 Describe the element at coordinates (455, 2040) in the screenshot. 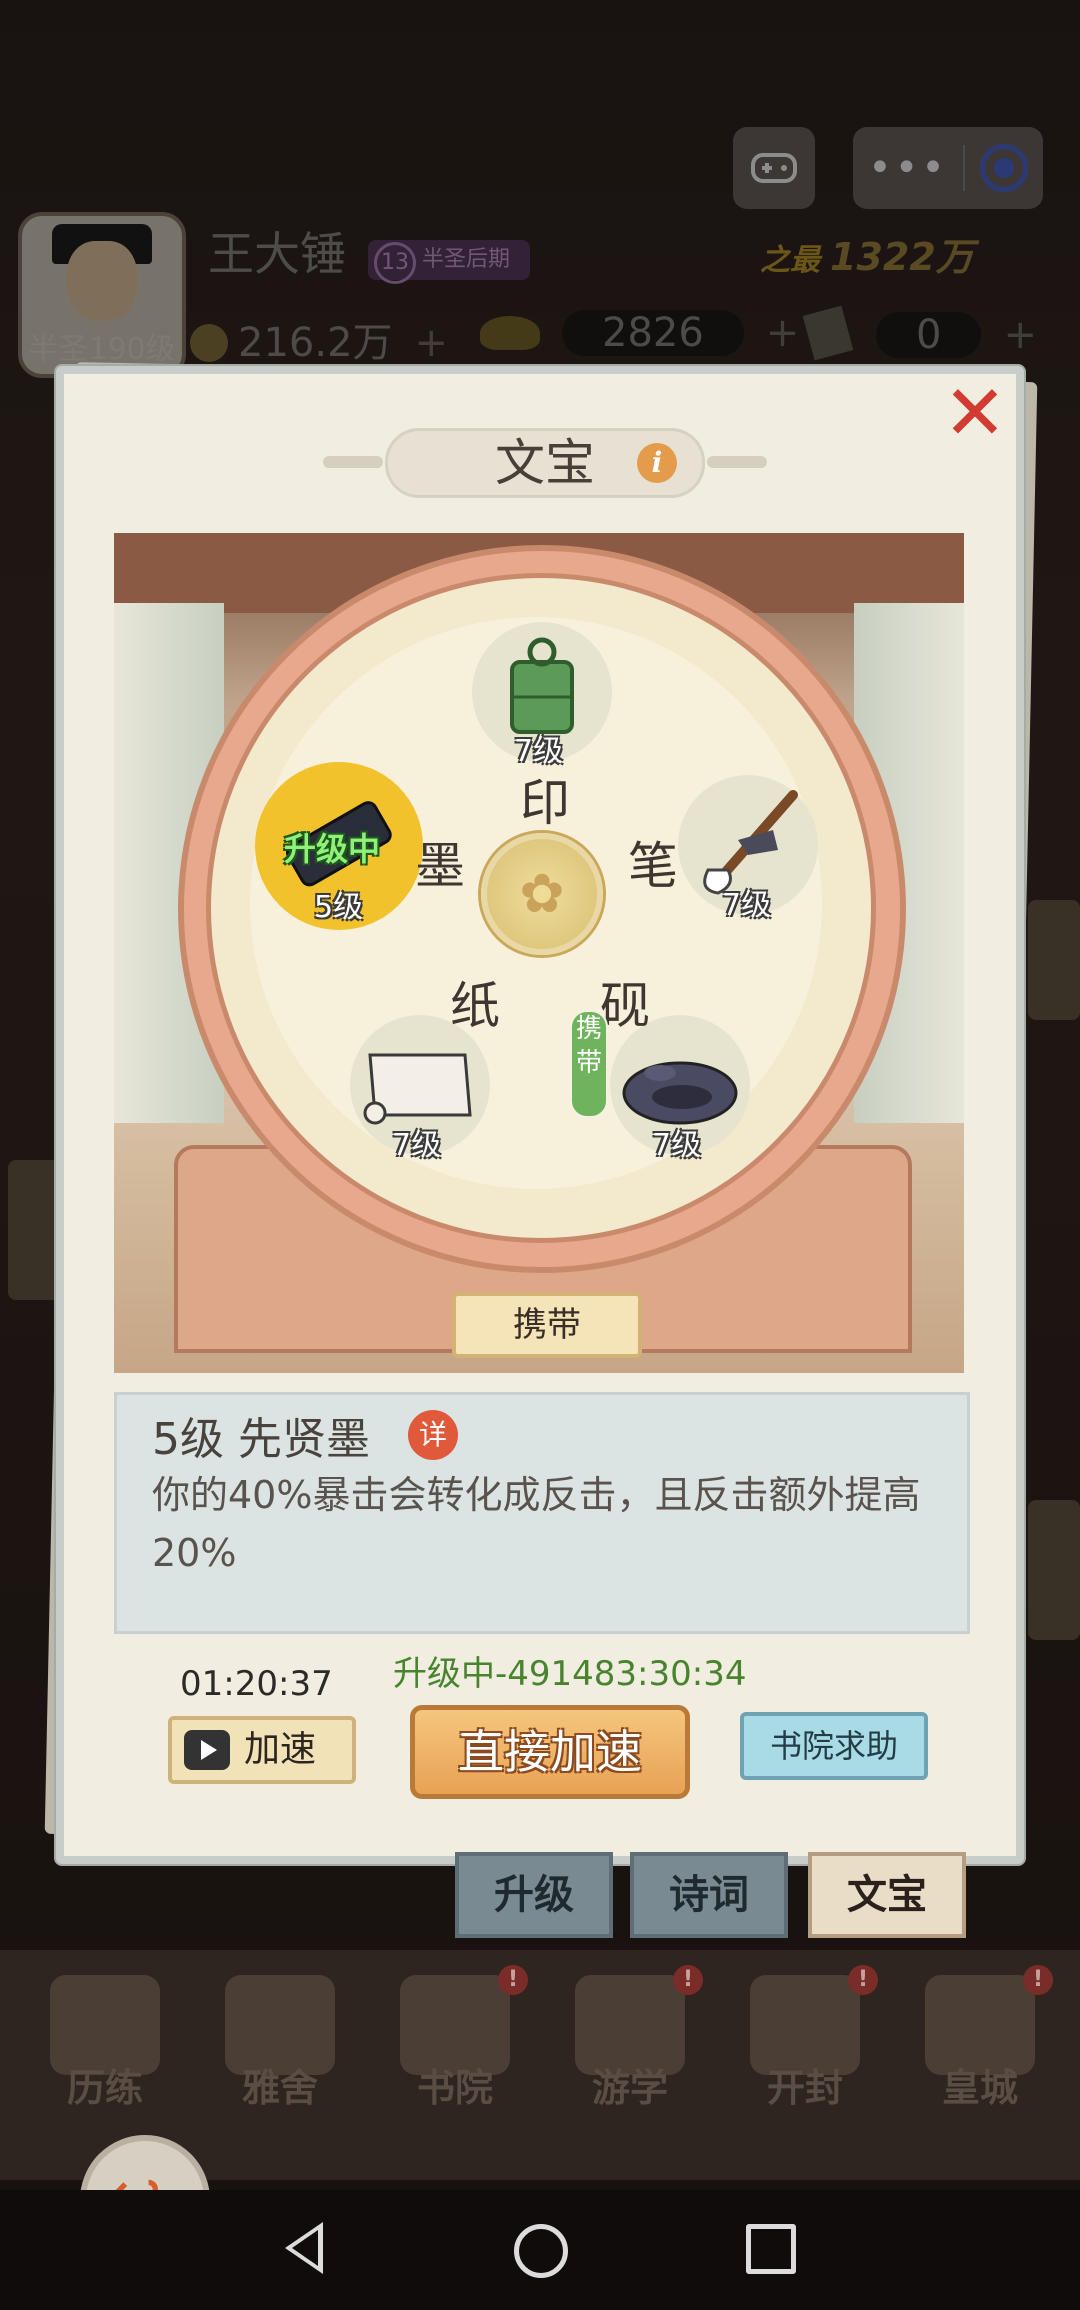

I see `nav-academy: 书院 !` at that location.